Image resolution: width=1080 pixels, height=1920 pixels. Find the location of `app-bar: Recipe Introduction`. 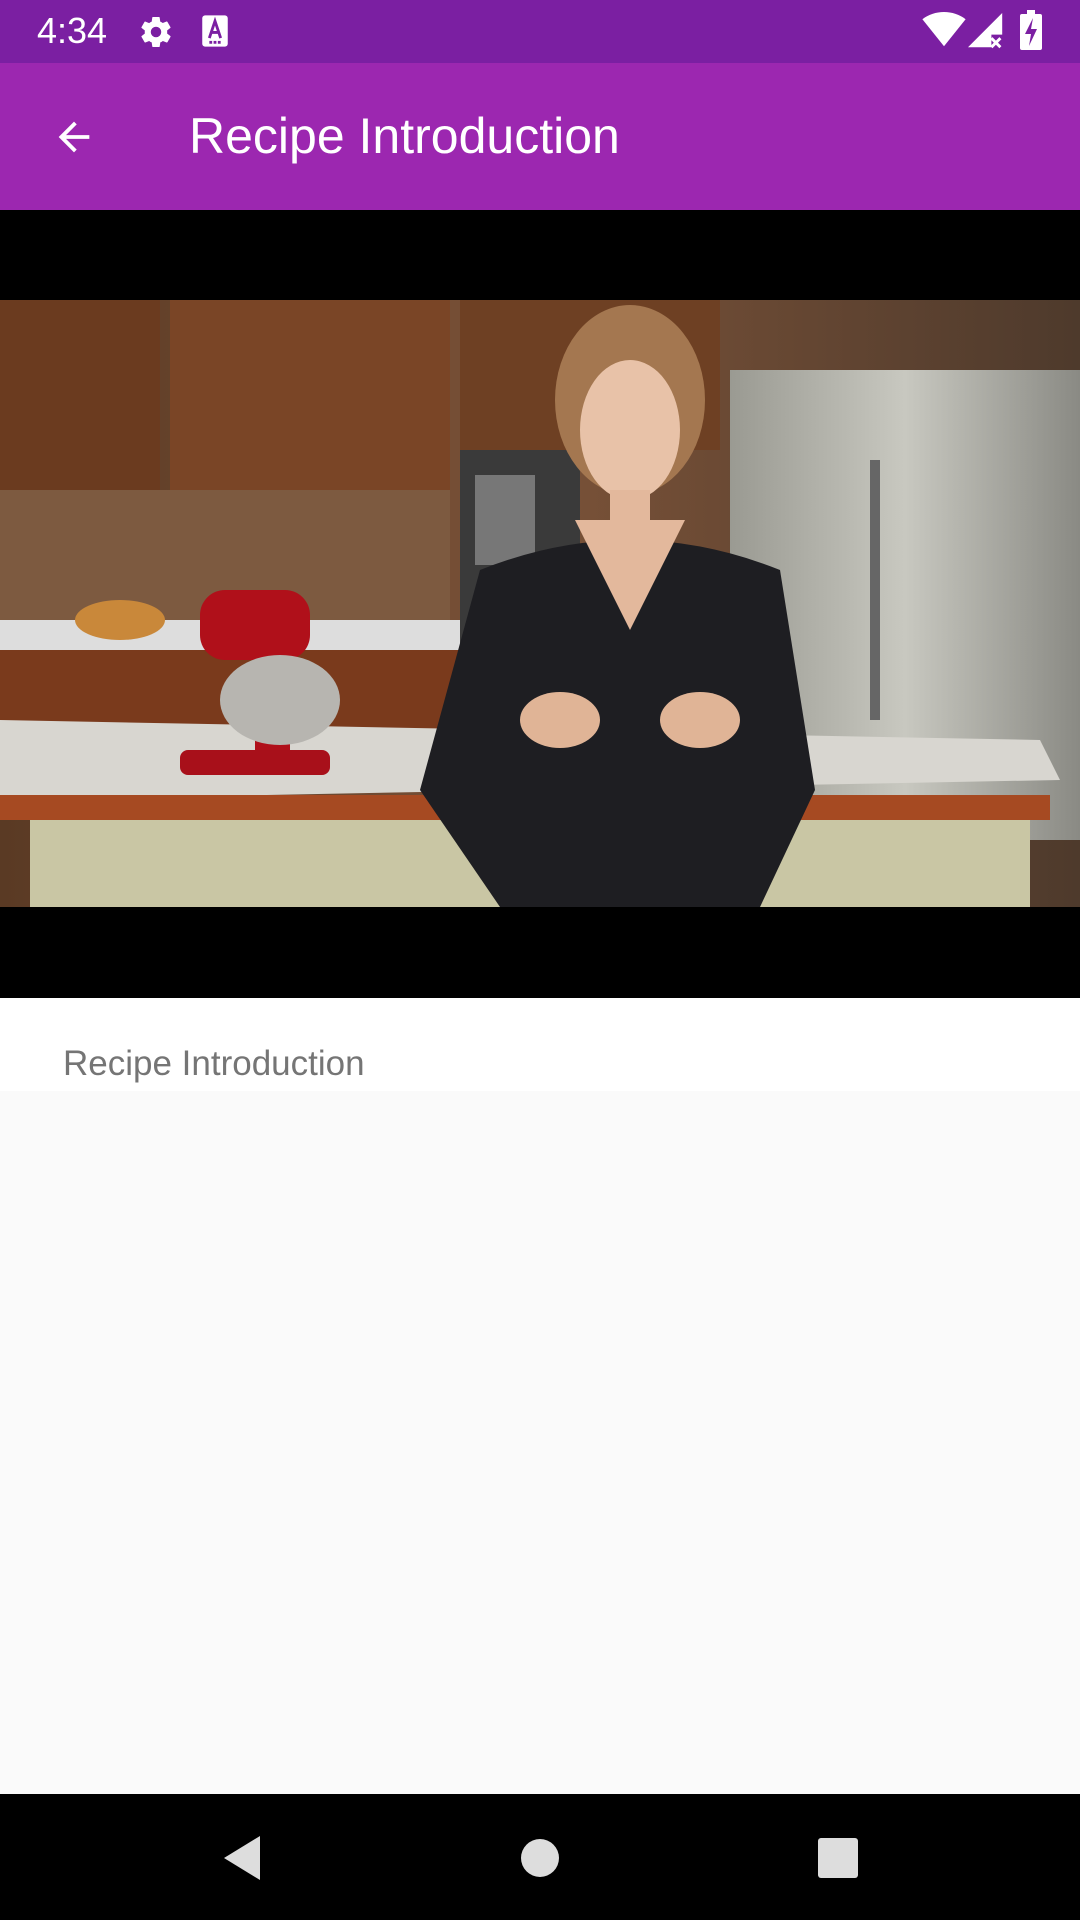

app-bar: Recipe Introduction is located at coordinates (540, 136).